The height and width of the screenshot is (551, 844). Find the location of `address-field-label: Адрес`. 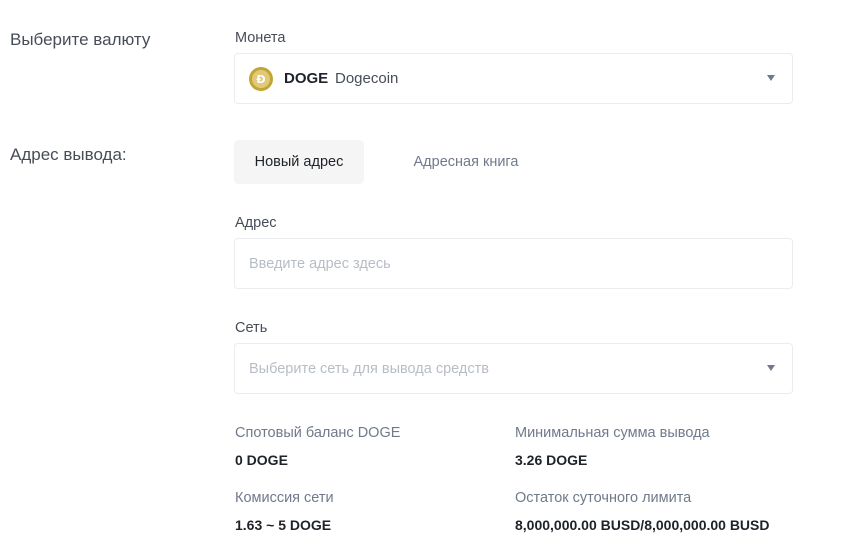

address-field-label: Адрес is located at coordinates (256, 223).